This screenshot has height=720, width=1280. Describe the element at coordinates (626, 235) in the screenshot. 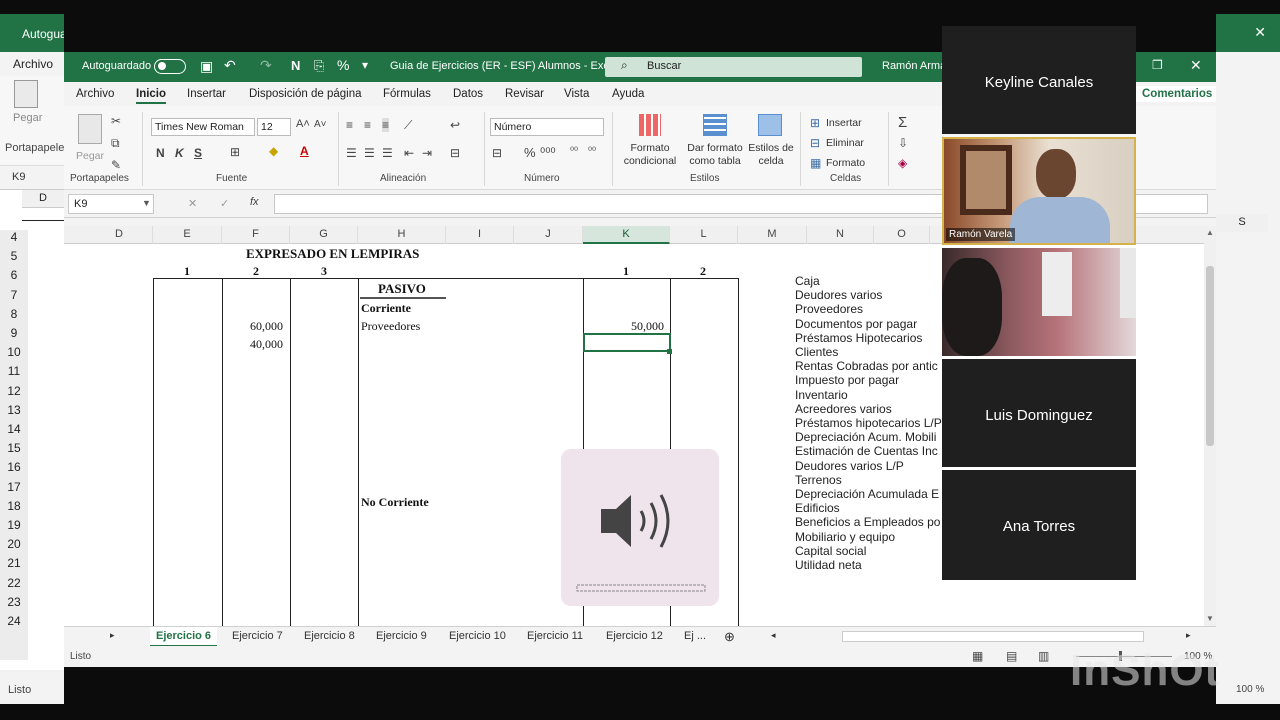

I see `col-header-selected: K` at that location.